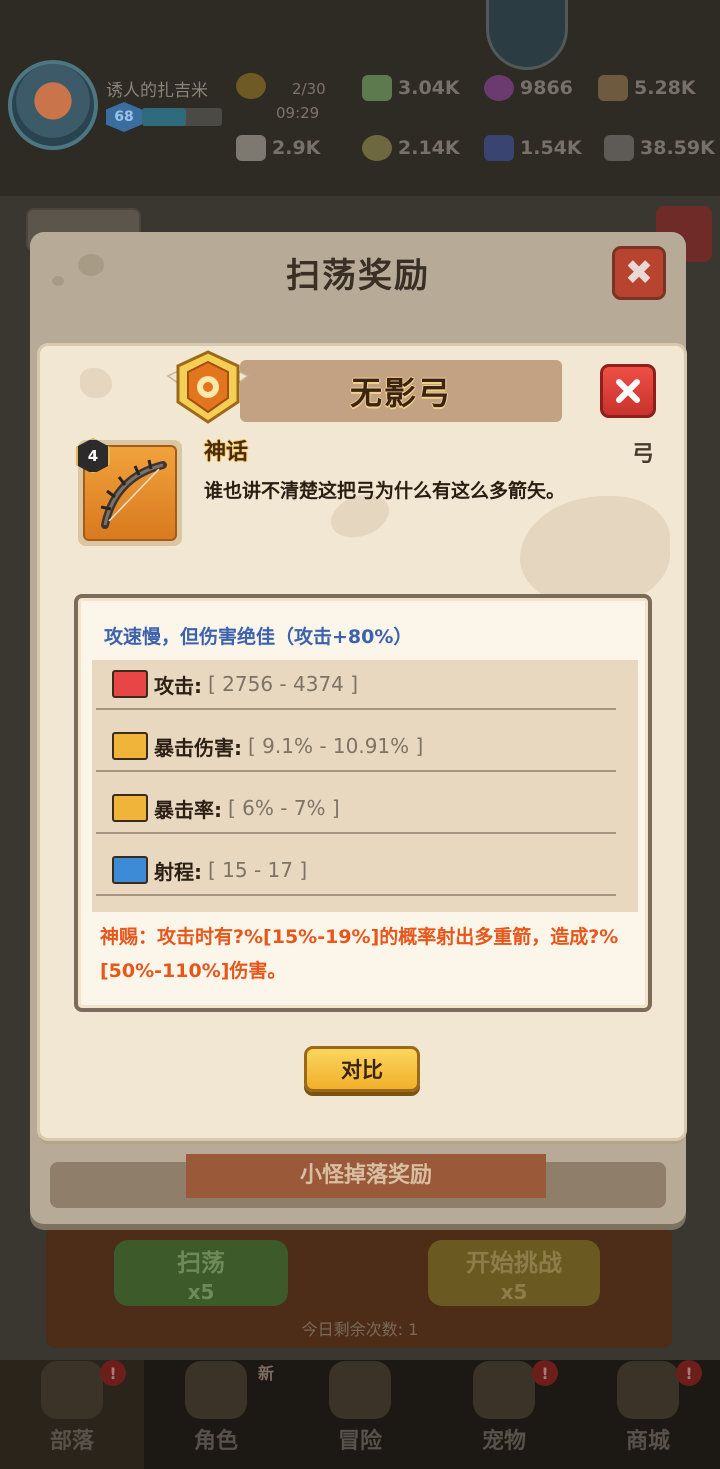 This screenshot has height=1469, width=720. Describe the element at coordinates (546, 88) in the screenshot. I see `resource-value: 9866` at that location.